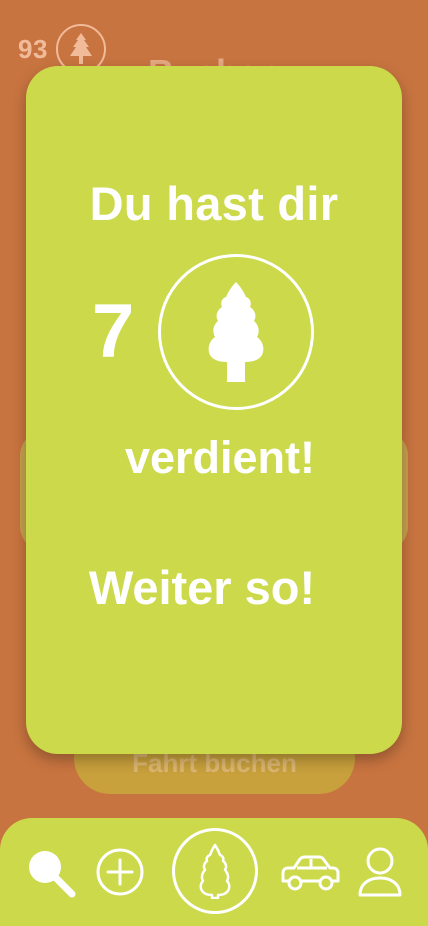  What do you see at coordinates (202, 587) in the screenshot?
I see `encouragement-text: Weiter so!` at bounding box center [202, 587].